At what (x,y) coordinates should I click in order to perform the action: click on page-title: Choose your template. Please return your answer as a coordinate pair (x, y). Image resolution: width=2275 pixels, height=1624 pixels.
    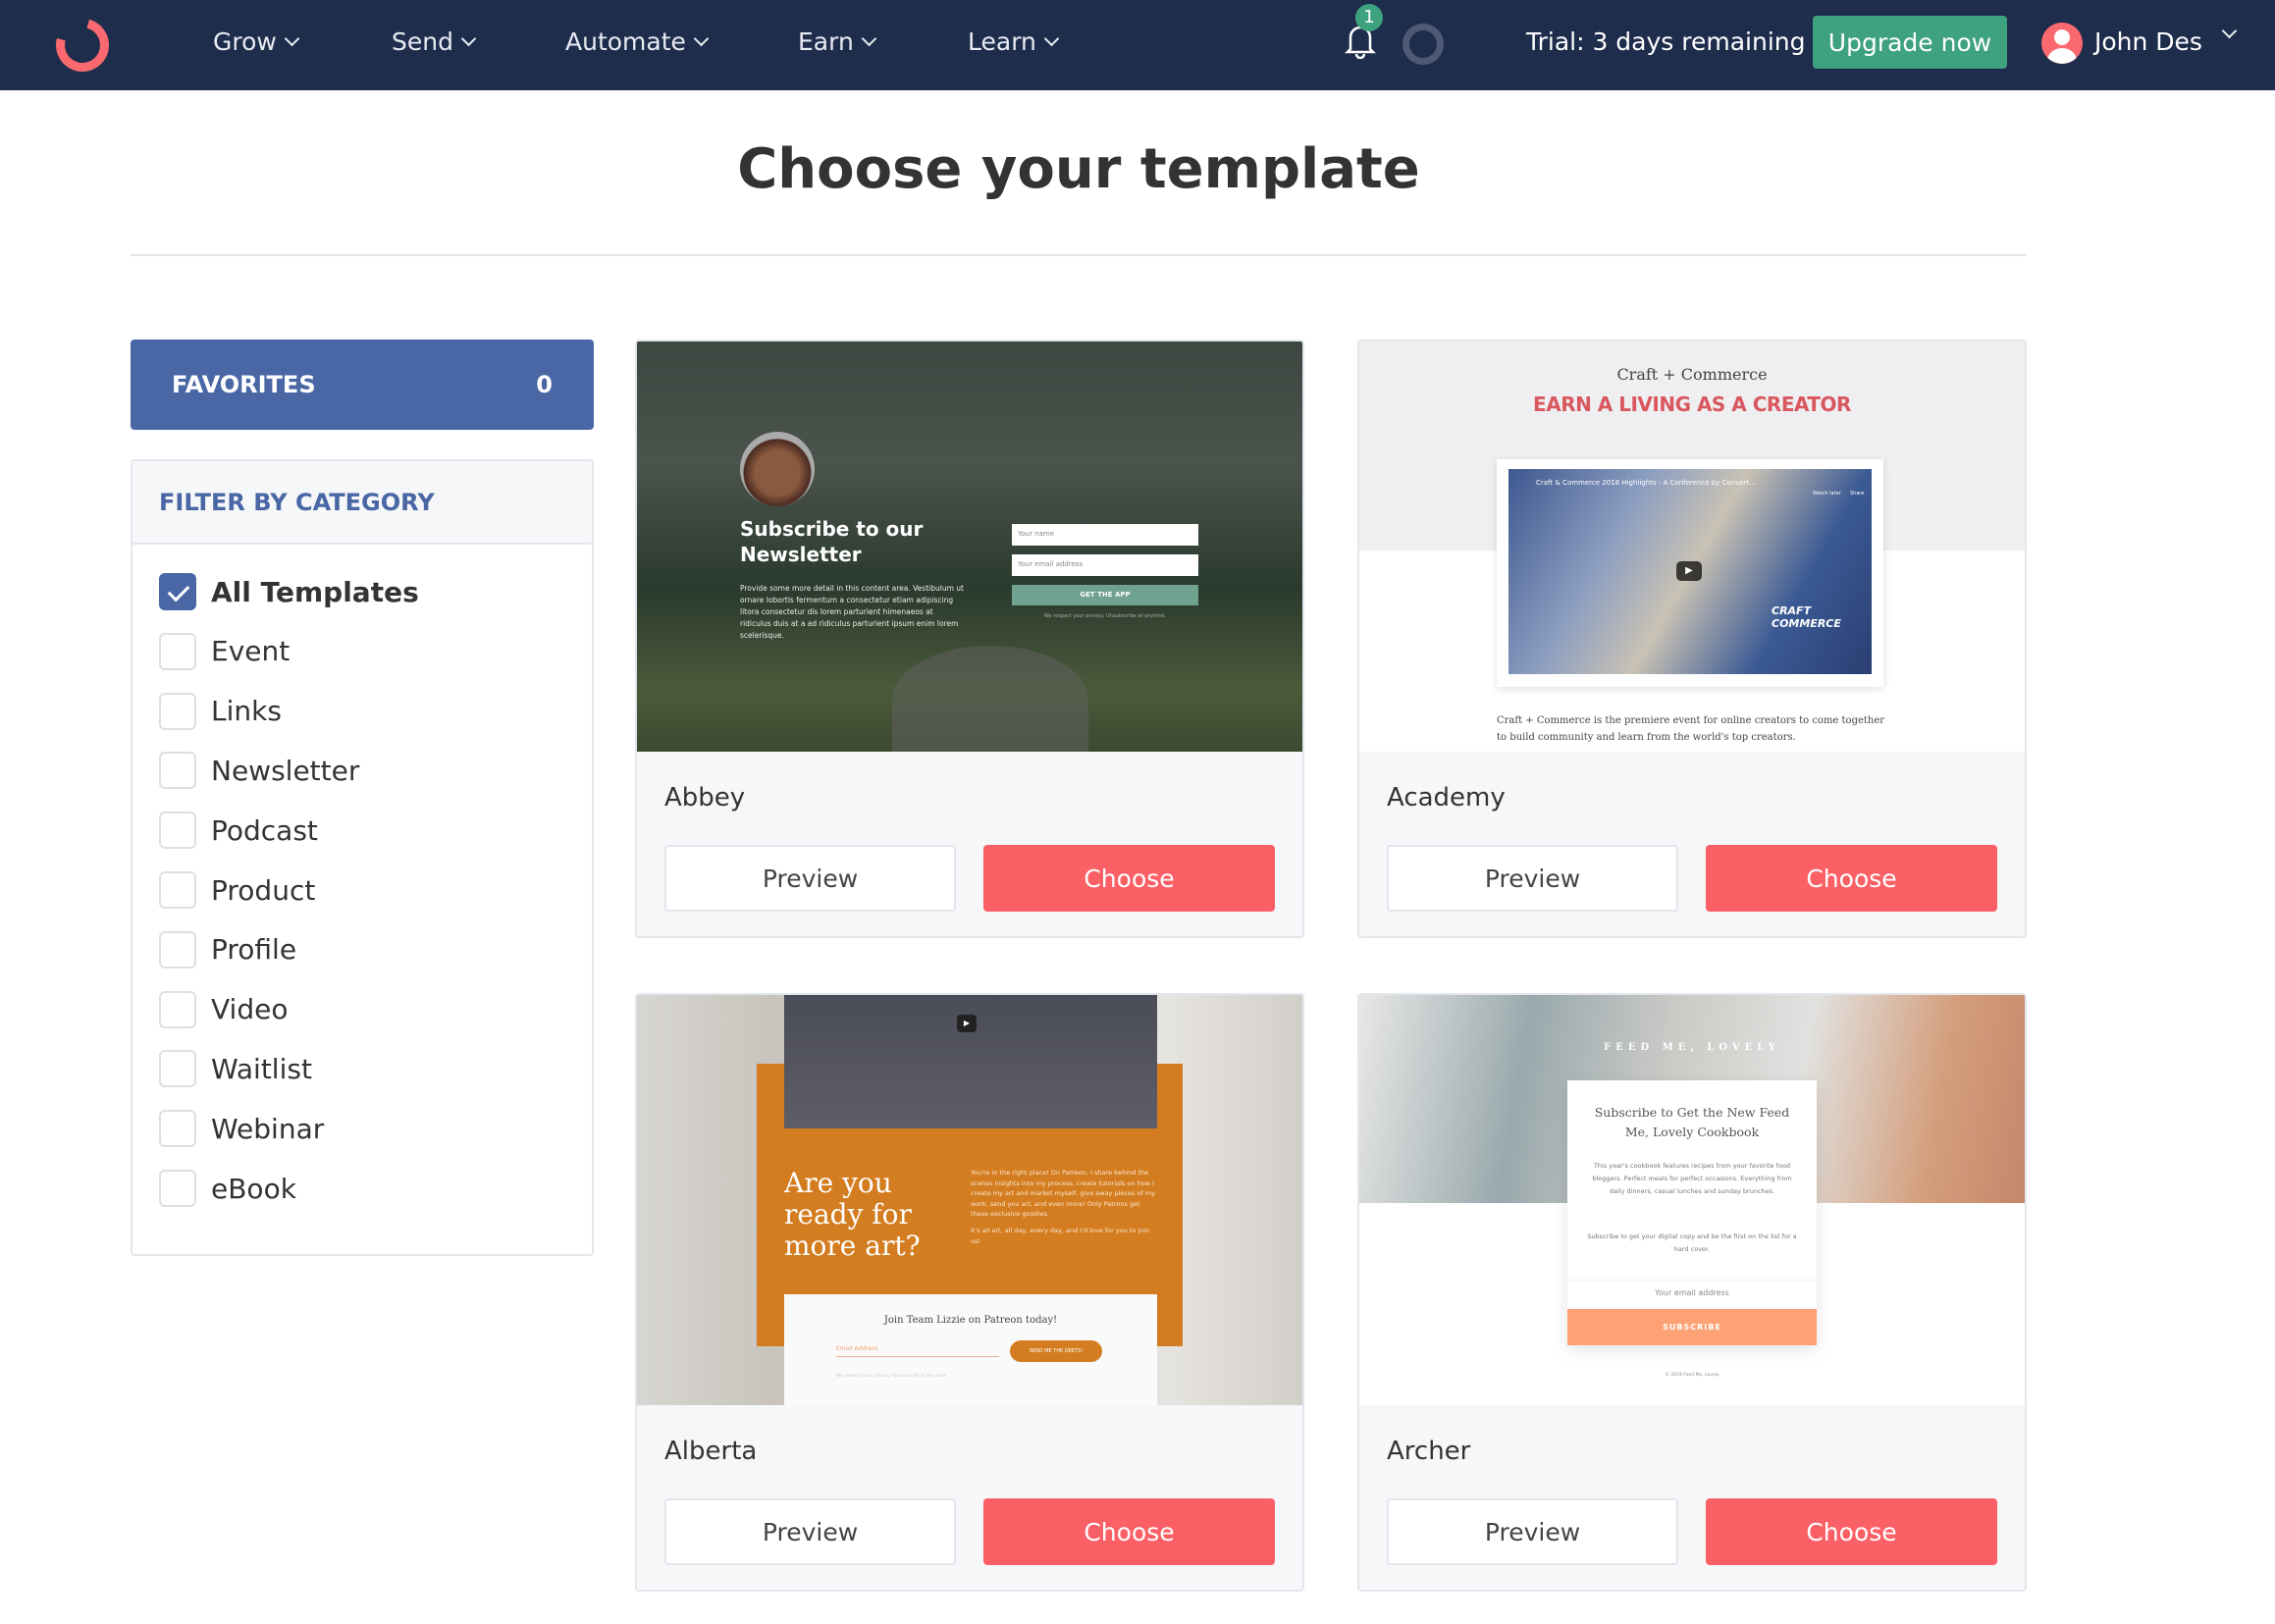
    Looking at the image, I should click on (1079, 169).